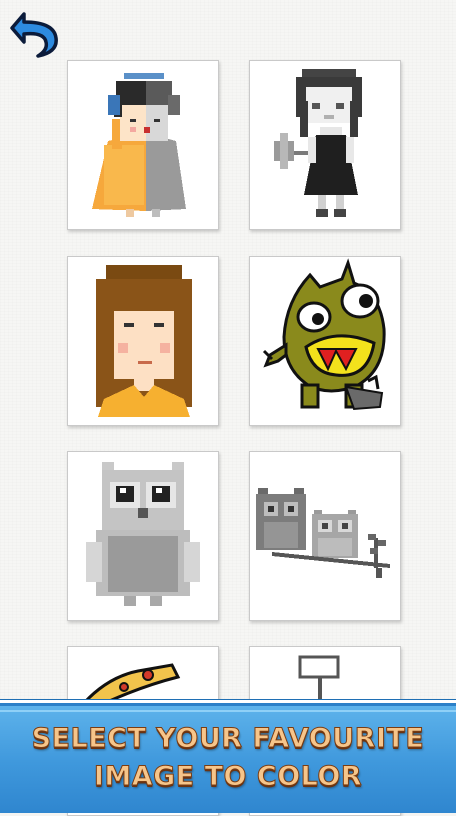 This screenshot has width=456, height=816. I want to click on back-button, so click(35, 34).